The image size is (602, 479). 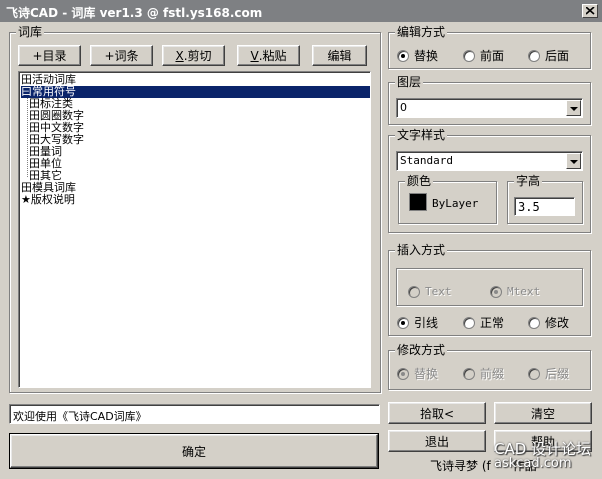 I want to click on title-bar: 飞诗CAD - 词库 ver1.3 @ fstl.ys168.com, so click(x=301, y=11).